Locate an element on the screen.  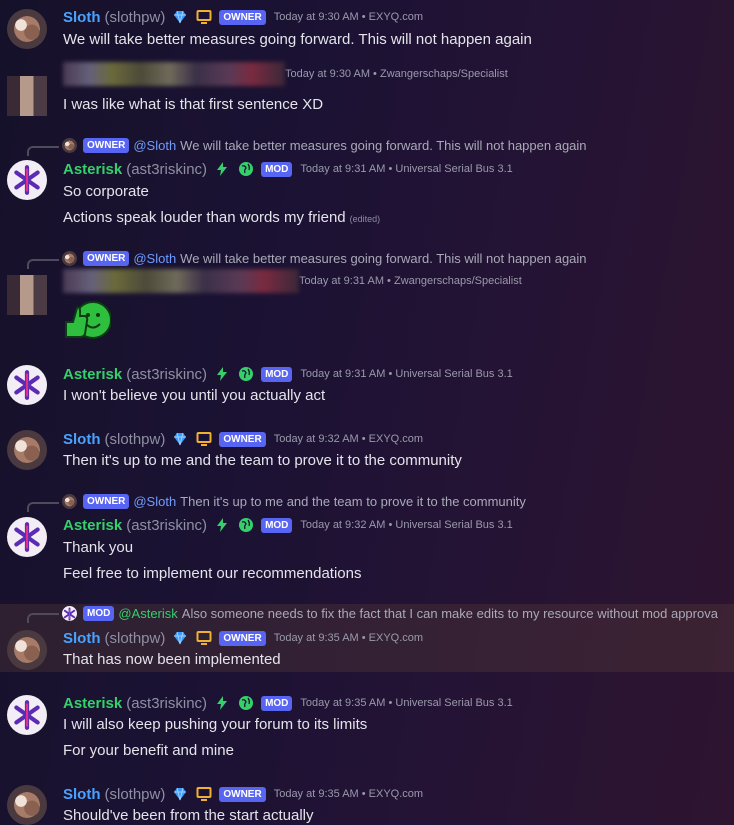
message-text: Should've been from the start actually is located at coordinates (188, 815).